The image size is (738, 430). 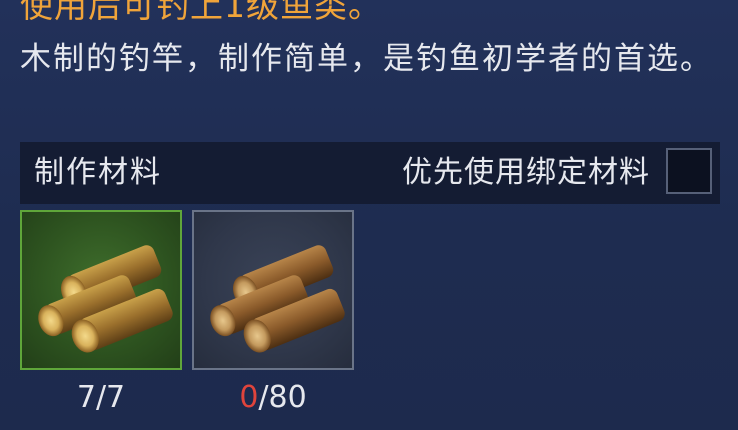 What do you see at coordinates (101, 397) in the screenshot?
I see `material-count-1: 7/7` at bounding box center [101, 397].